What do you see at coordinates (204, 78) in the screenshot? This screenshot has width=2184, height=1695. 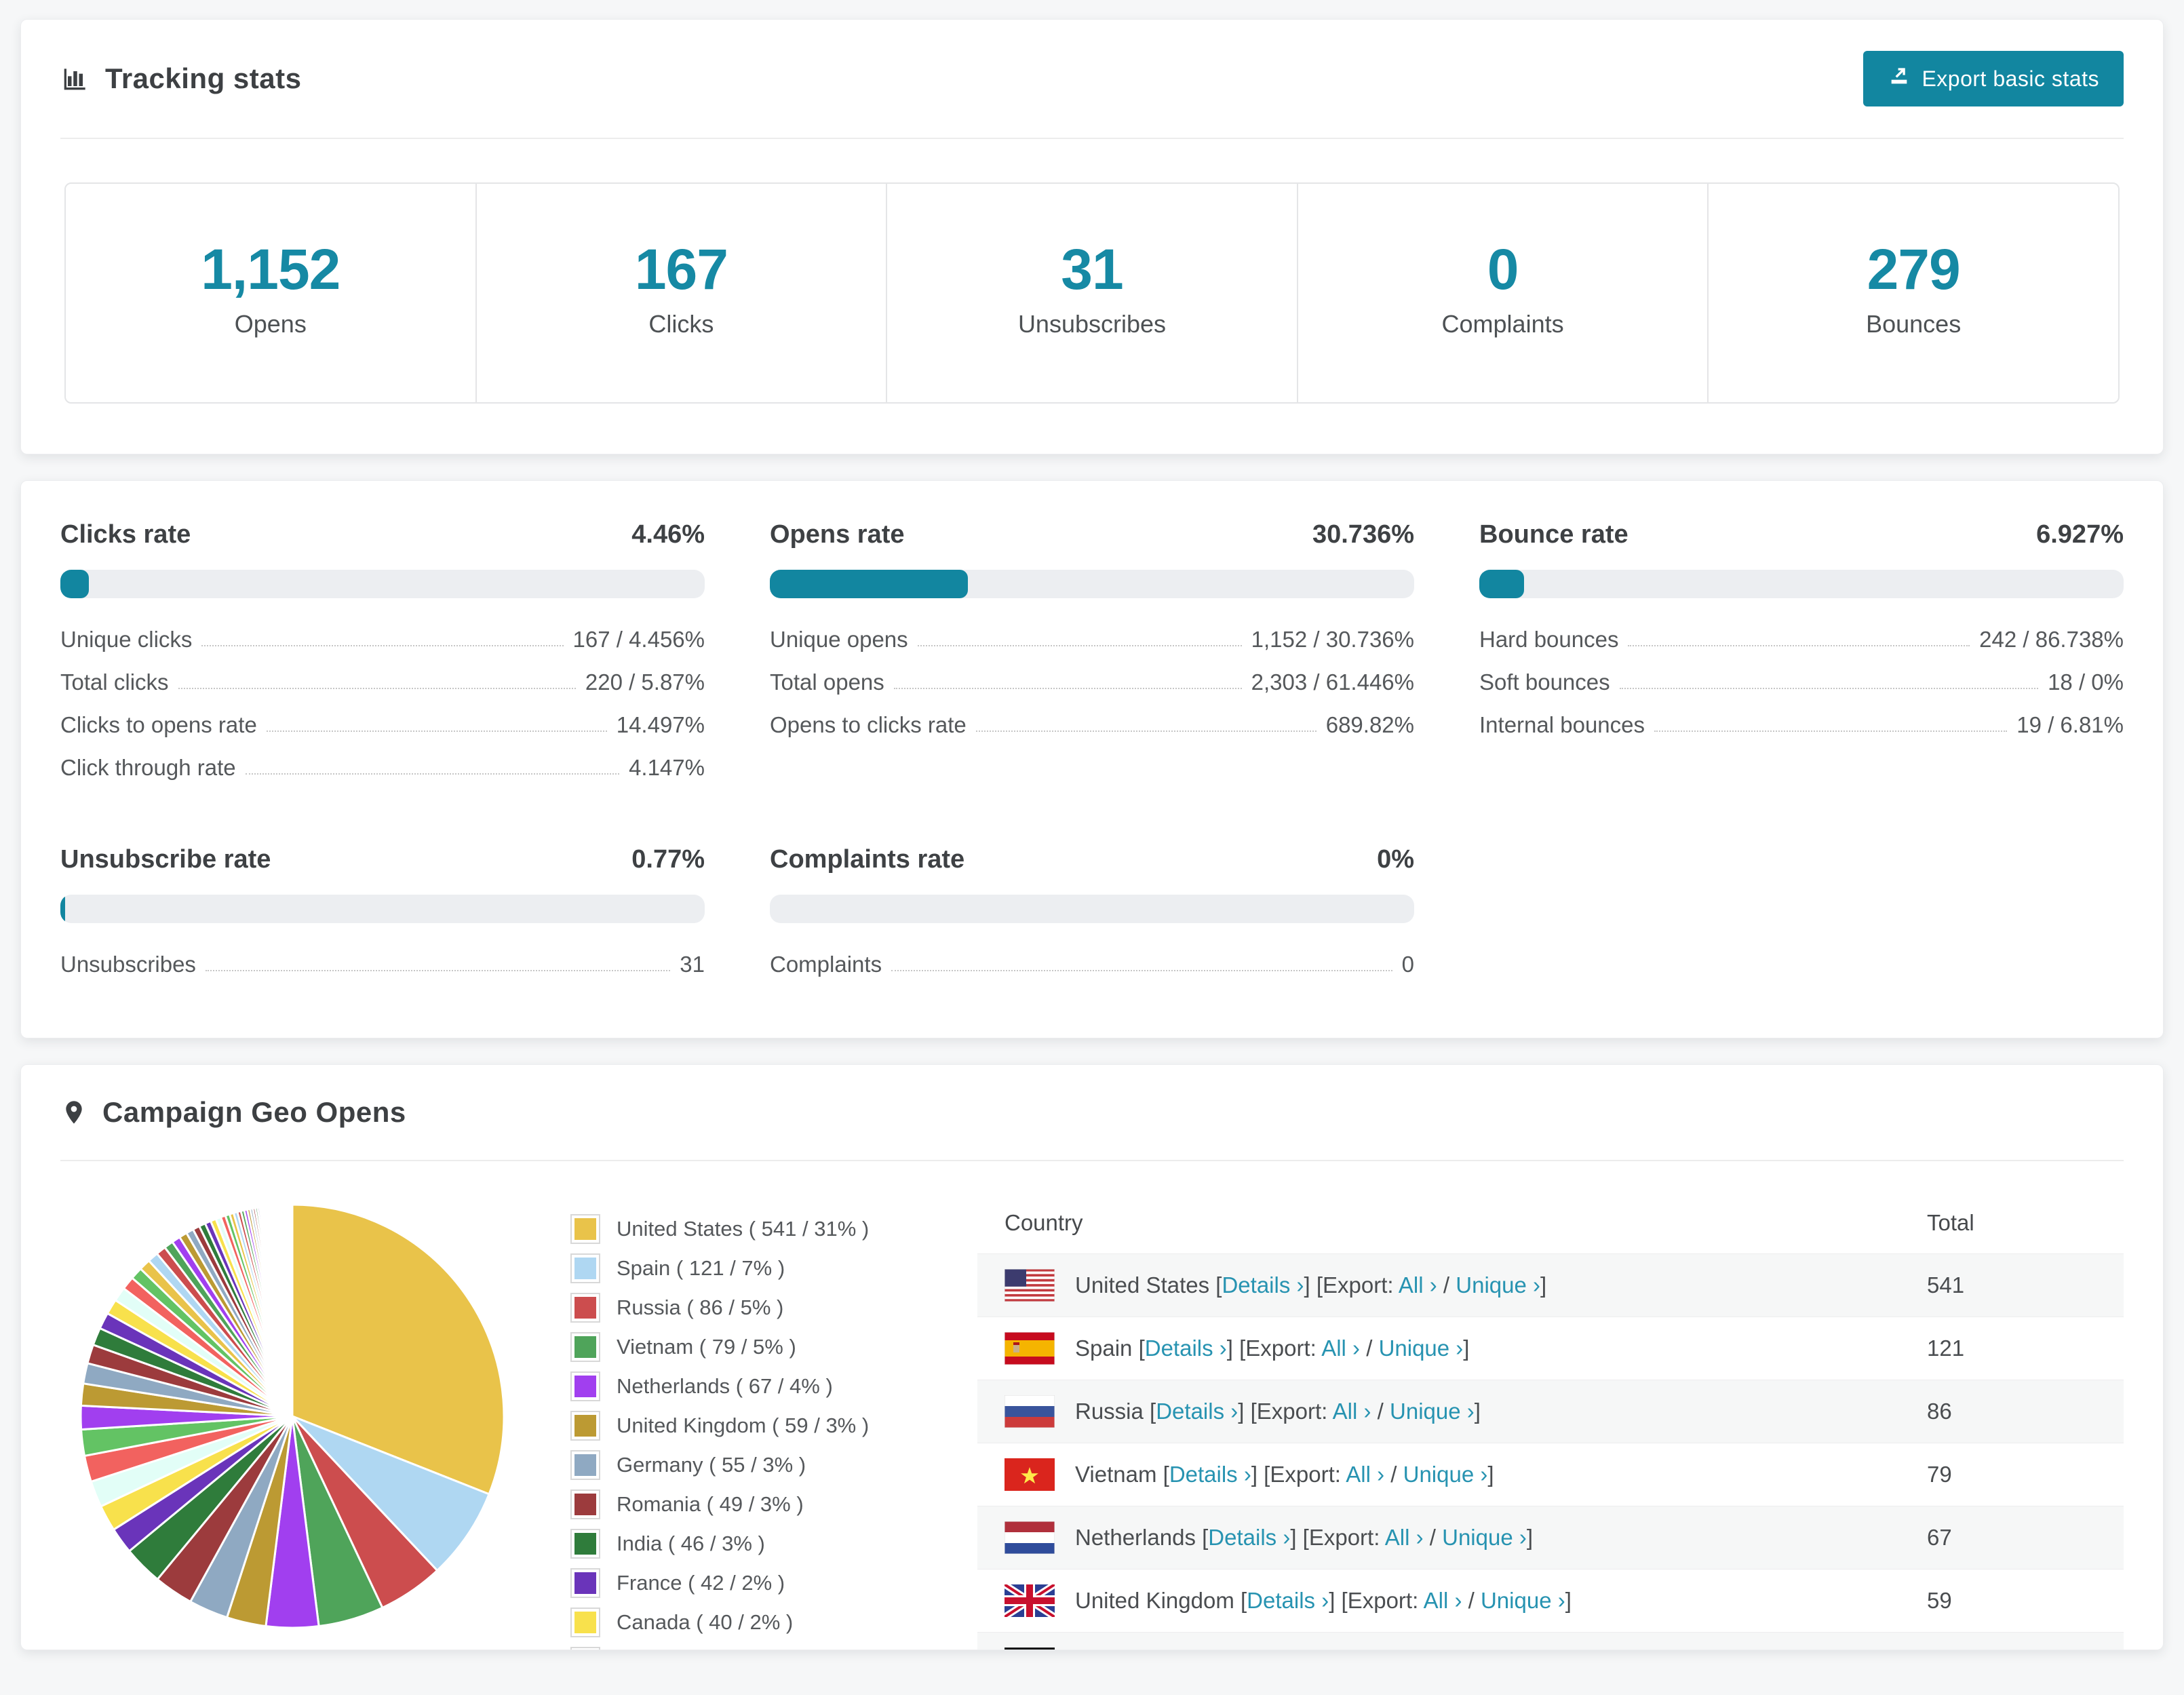 I see `tracking-stats-title: Tracking stats` at bounding box center [204, 78].